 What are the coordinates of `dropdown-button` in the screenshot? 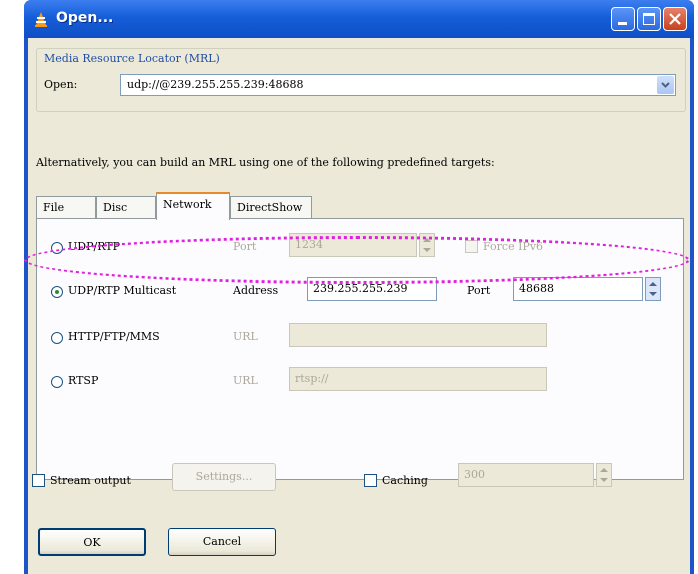 It's located at (665, 85).